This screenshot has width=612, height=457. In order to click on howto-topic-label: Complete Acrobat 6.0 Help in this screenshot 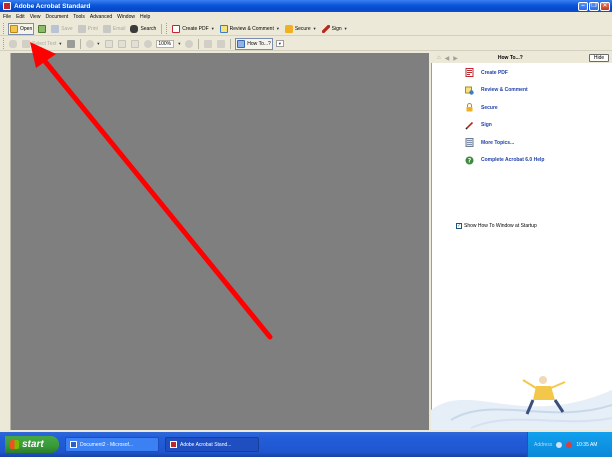, I will do `click(513, 160)`.